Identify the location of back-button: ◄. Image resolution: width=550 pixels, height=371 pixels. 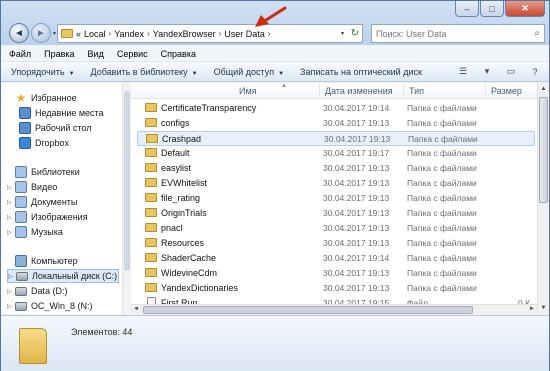
(19, 33).